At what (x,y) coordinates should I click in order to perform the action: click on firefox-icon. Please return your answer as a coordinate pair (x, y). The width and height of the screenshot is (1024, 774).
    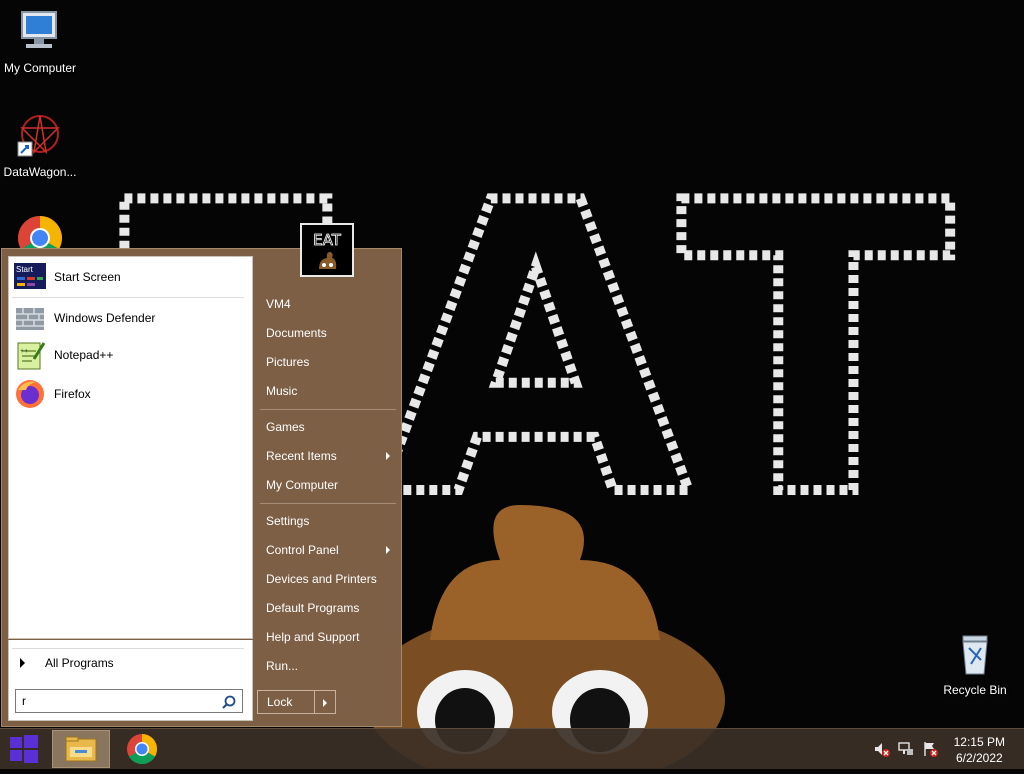
    Looking at the image, I should click on (30, 394).